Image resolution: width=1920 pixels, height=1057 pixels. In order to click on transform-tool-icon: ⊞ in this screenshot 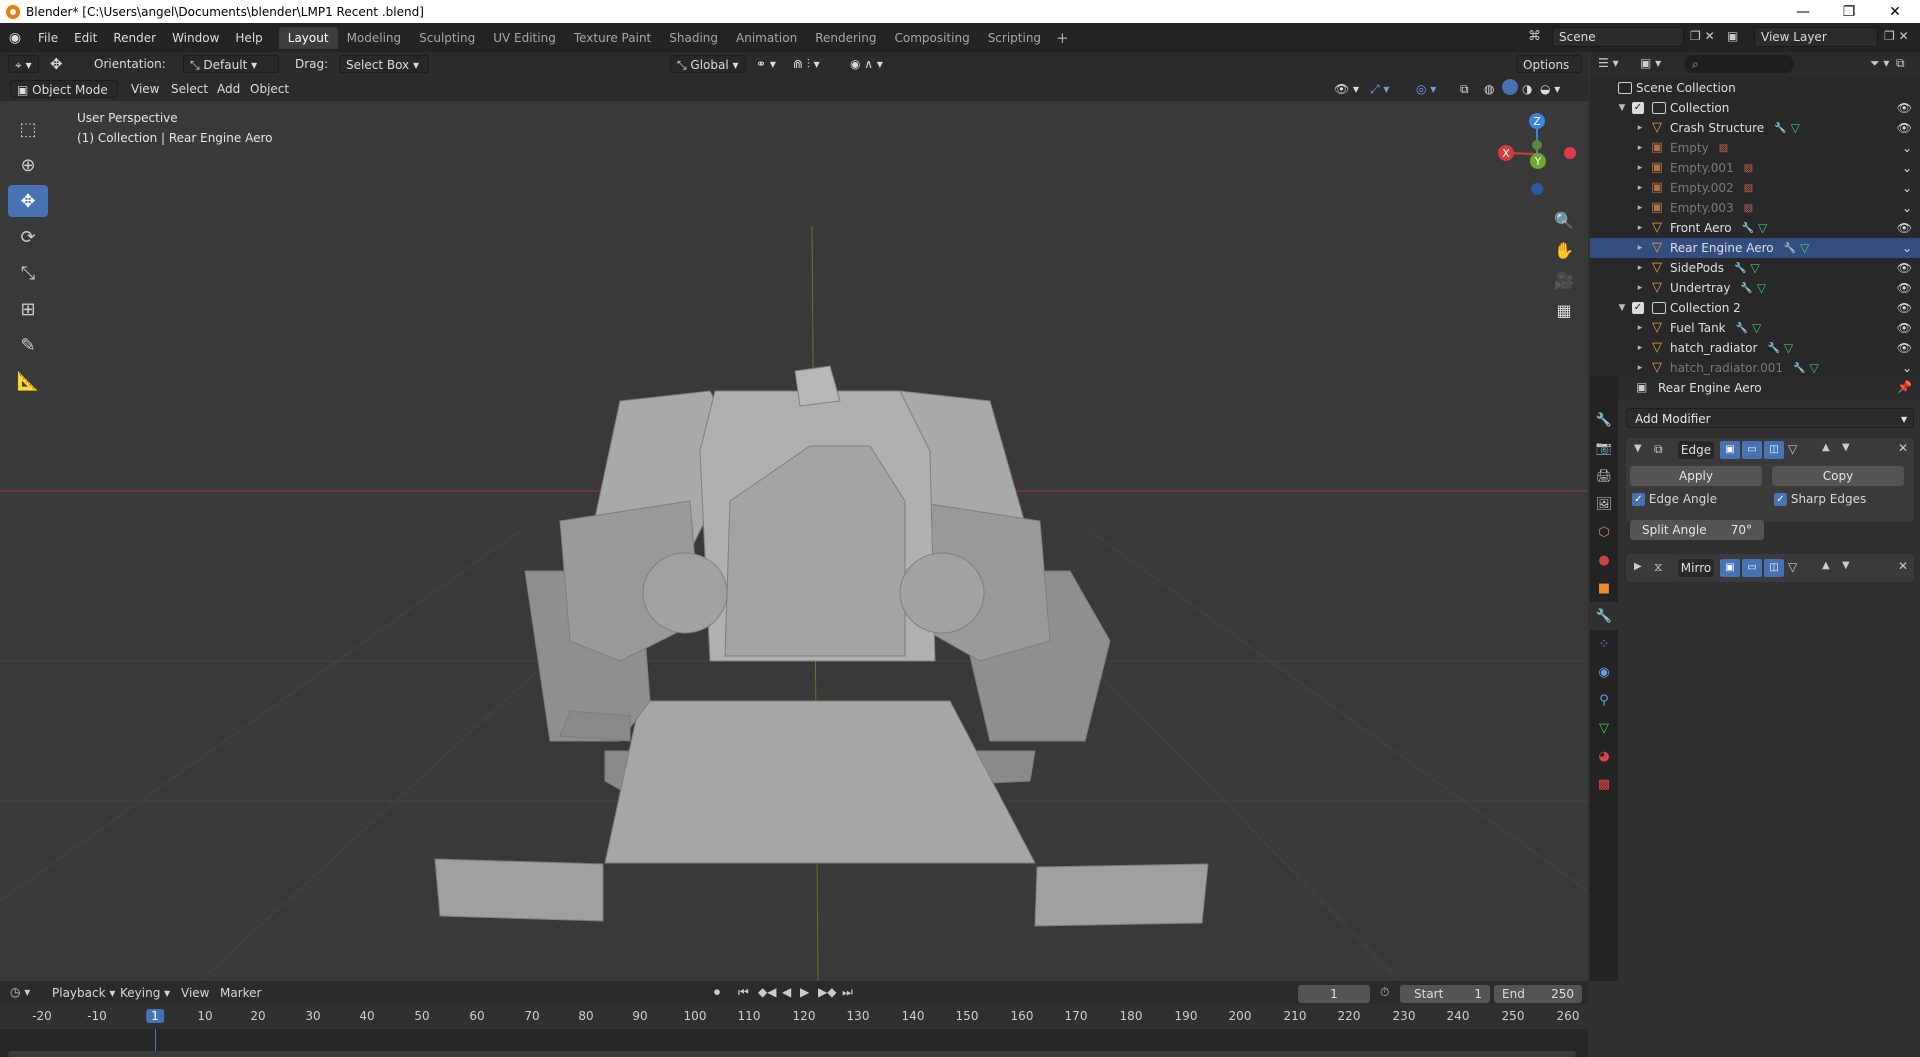, I will do `click(28, 309)`.